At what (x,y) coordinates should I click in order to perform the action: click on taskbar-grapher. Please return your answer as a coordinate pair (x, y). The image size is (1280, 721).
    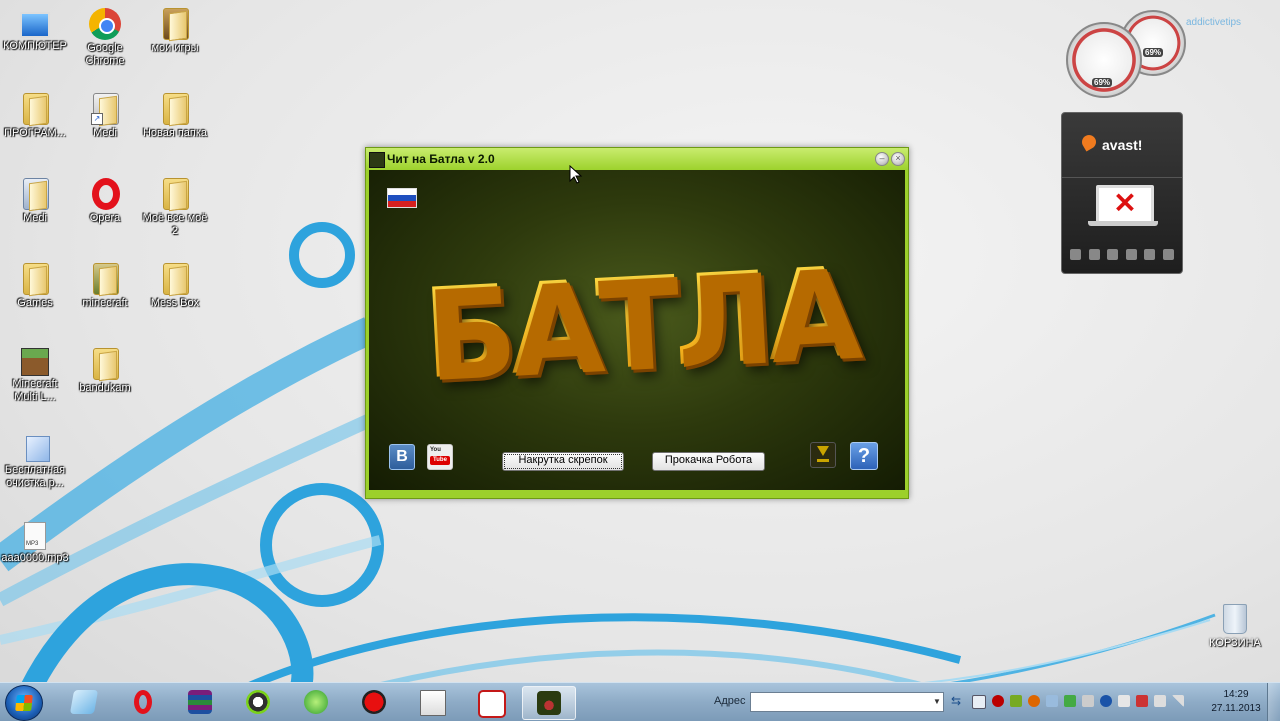
    Looking at the image, I should click on (490, 702).